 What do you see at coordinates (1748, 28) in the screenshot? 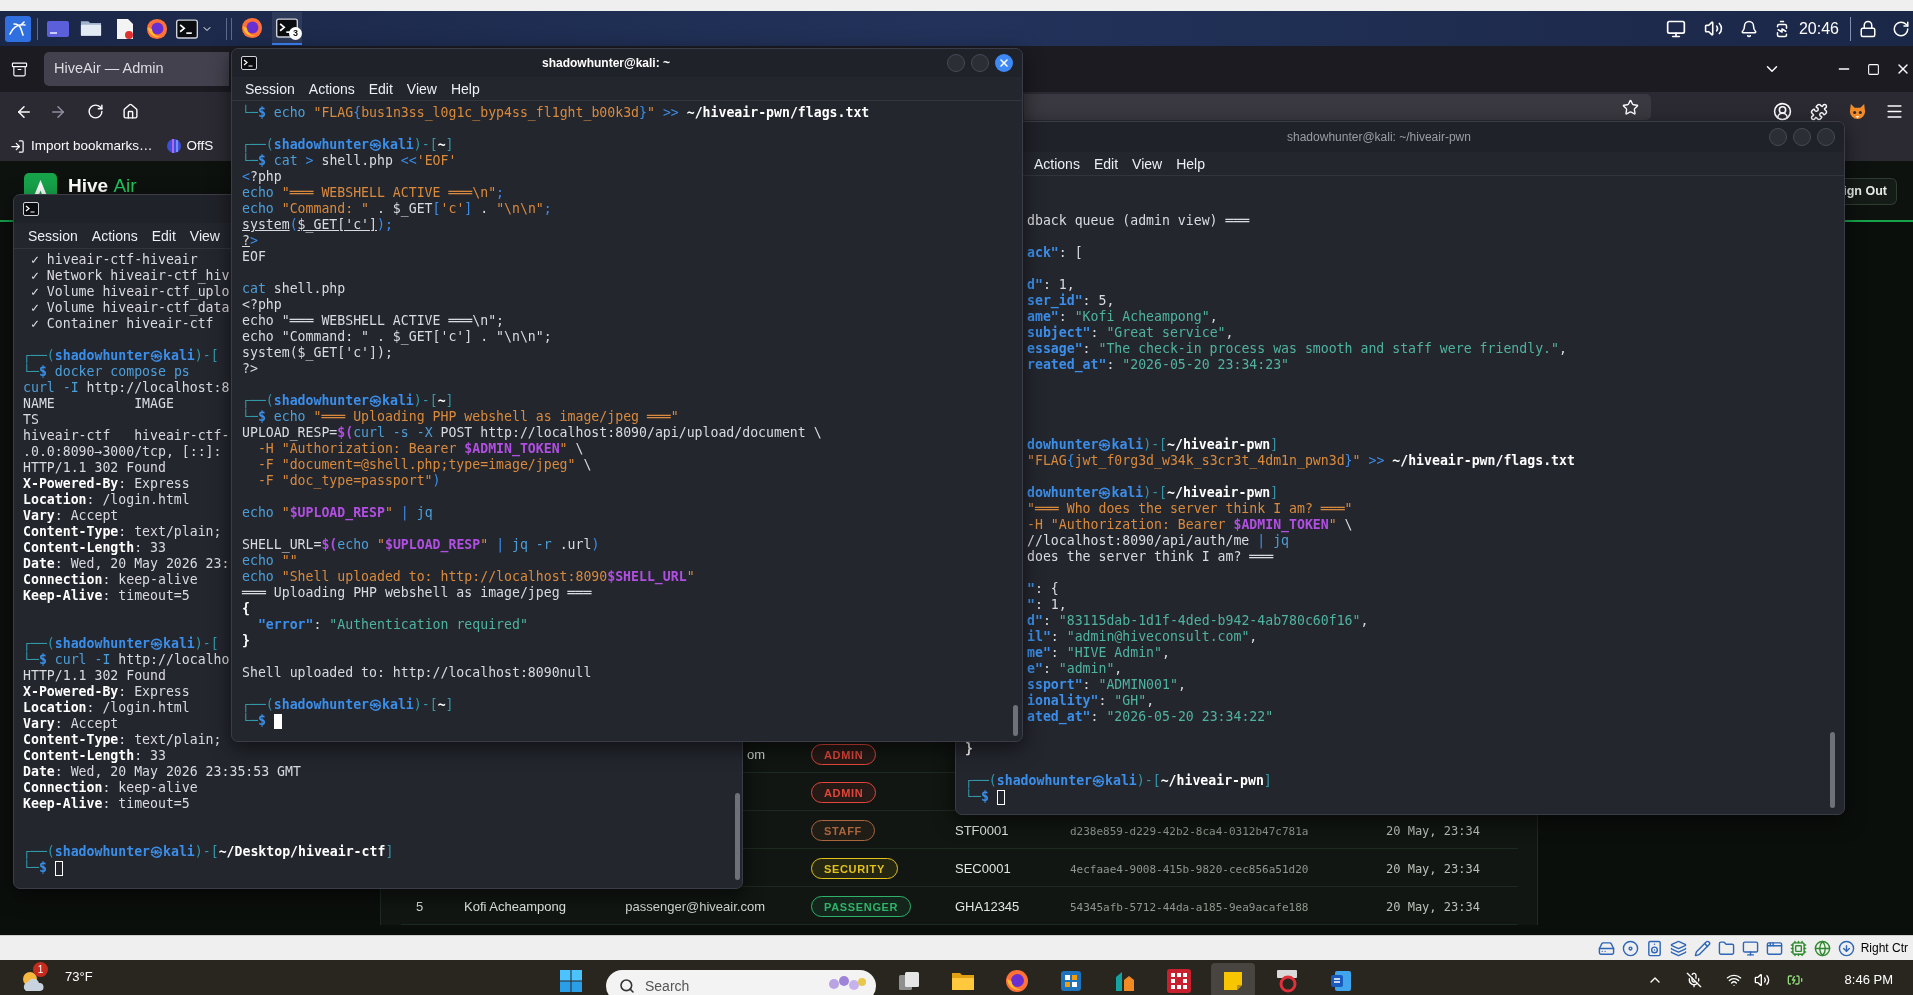
I see `bell-icon` at bounding box center [1748, 28].